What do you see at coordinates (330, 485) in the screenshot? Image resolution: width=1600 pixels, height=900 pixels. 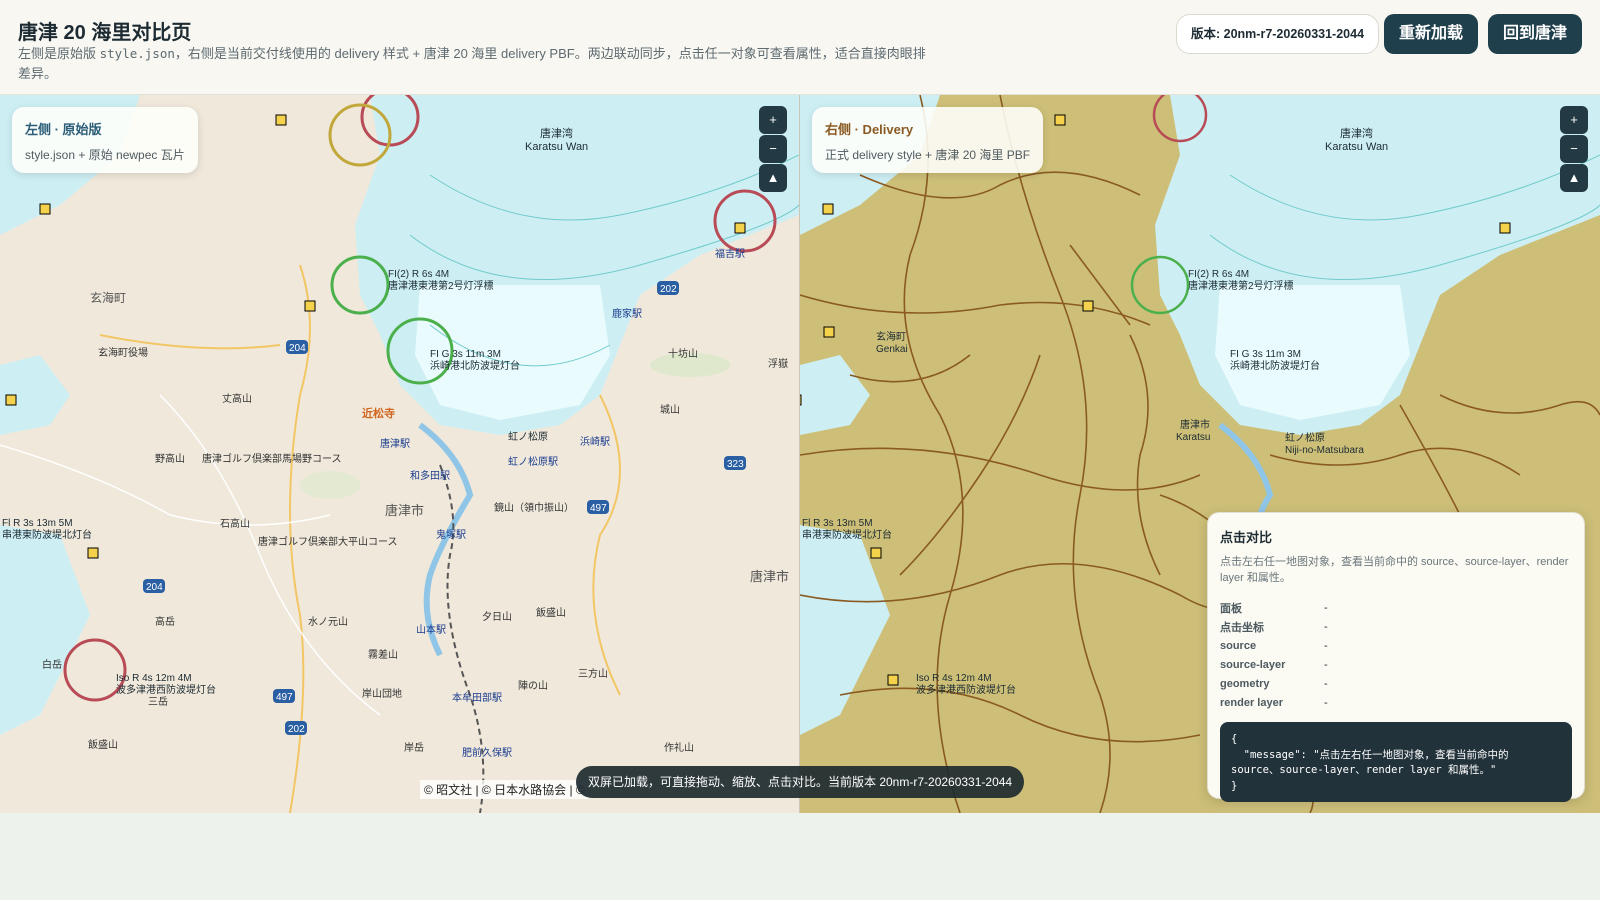 I see `forest-patch` at bounding box center [330, 485].